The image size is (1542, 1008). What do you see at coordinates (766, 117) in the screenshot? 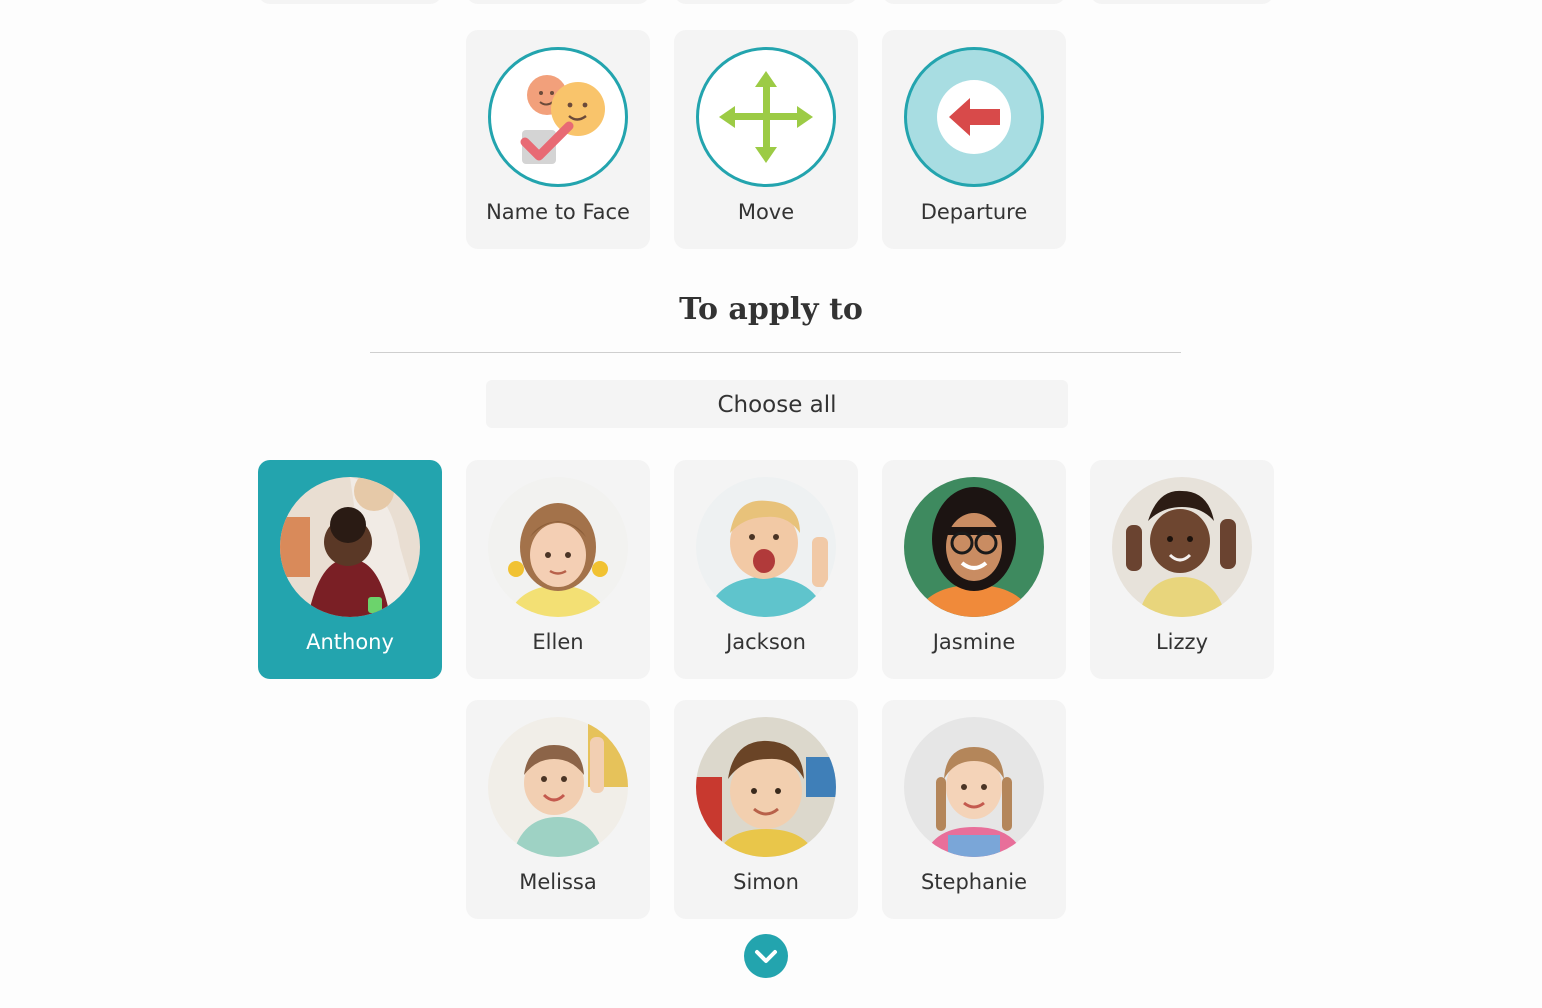
I see `move-arrows-icon` at bounding box center [766, 117].